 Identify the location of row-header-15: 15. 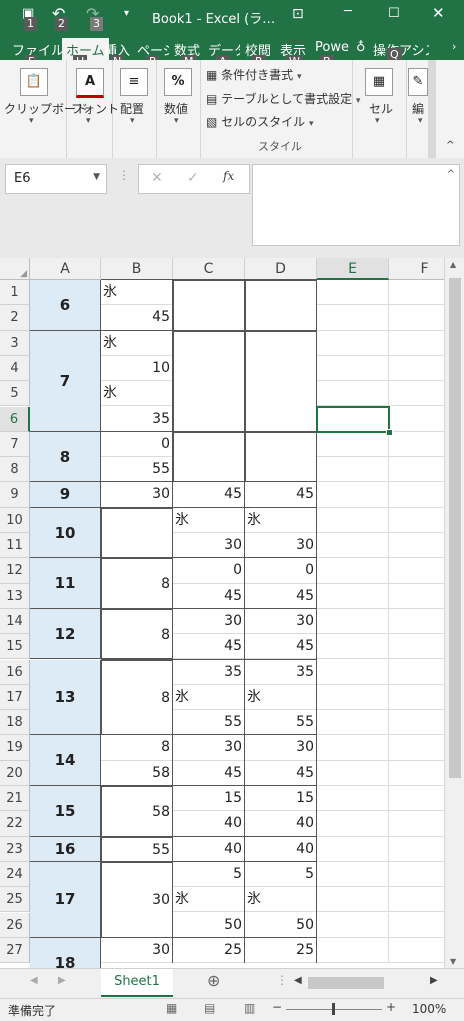
(15, 647).